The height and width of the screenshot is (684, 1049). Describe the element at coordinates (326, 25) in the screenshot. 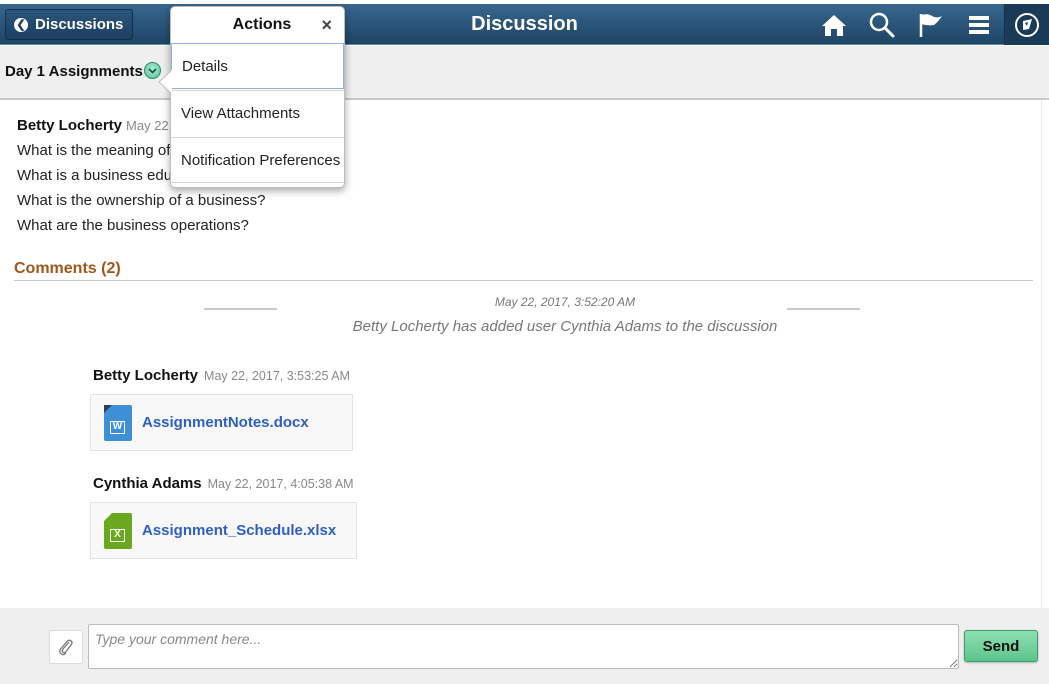

I see `close-icon: ×` at that location.